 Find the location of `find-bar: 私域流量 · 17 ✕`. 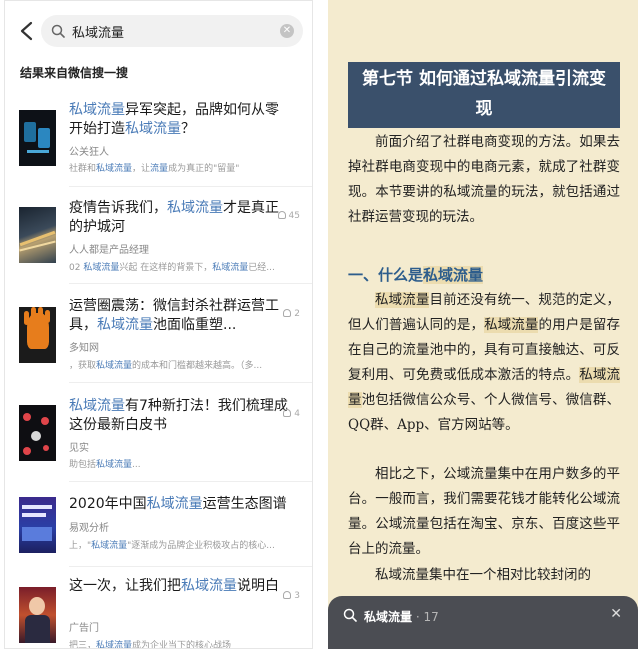

find-bar: 私域流量 · 17 ✕ is located at coordinates (483, 622).